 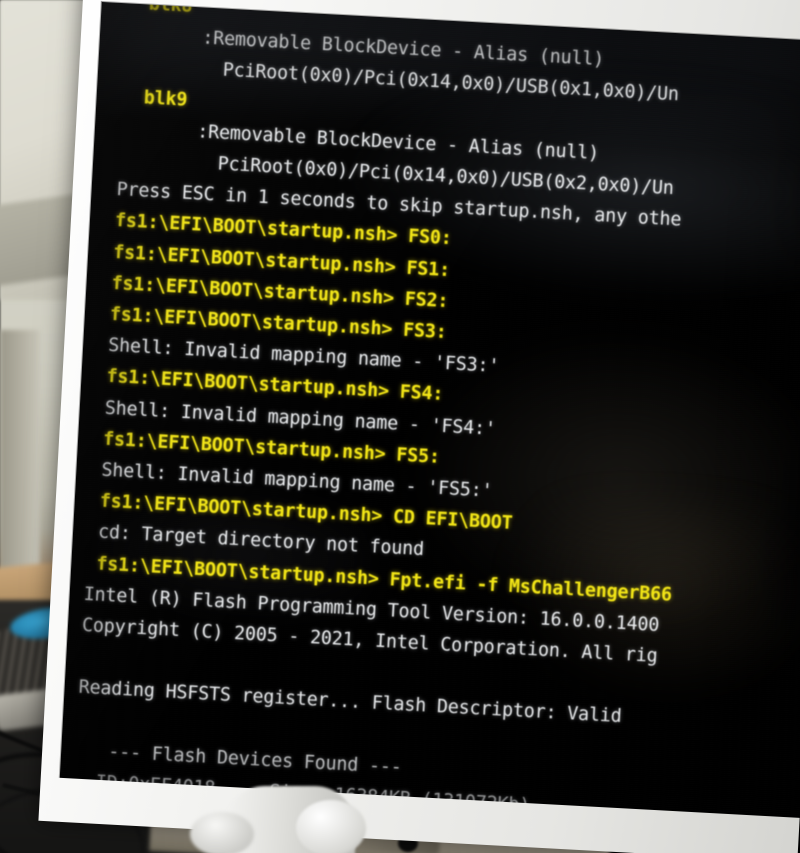 What do you see at coordinates (331, 826) in the screenshot?
I see `monitor-stand-base` at bounding box center [331, 826].